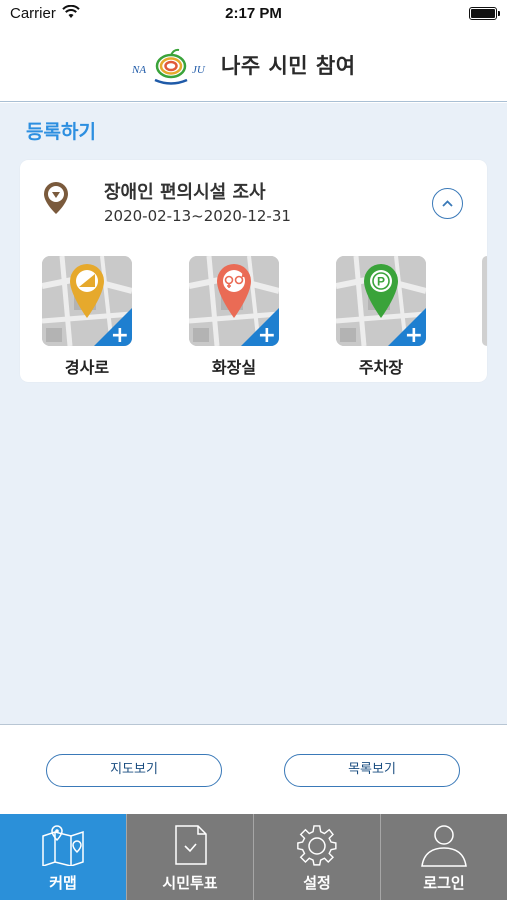 The width and height of the screenshot is (507, 900). Describe the element at coordinates (61, 132) in the screenshot. I see `section-title: 등록하기` at that location.